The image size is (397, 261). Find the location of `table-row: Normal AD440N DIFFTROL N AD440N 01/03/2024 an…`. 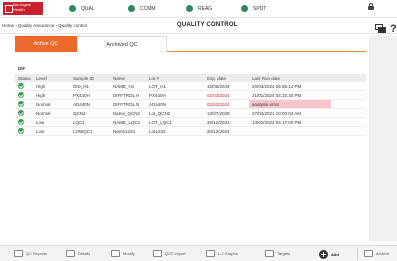

table-row: Normal AD440N DIFFTROL N AD440N 01/03/2024 an… is located at coordinates (190, 104).